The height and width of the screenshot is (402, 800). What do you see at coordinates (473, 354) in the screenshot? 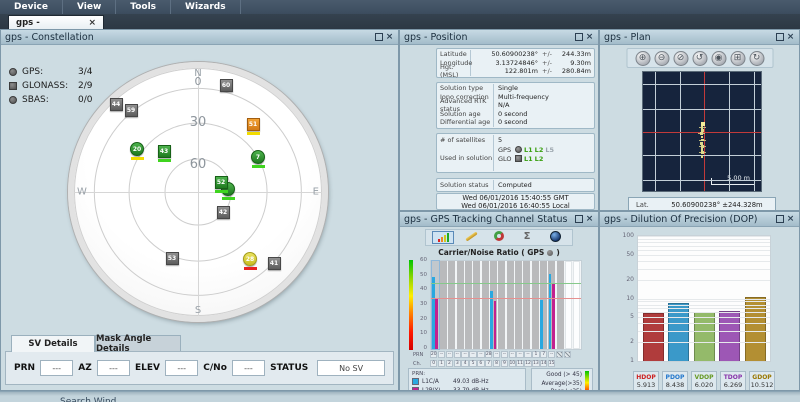
I see `prn-cell-5: --` at bounding box center [473, 354].